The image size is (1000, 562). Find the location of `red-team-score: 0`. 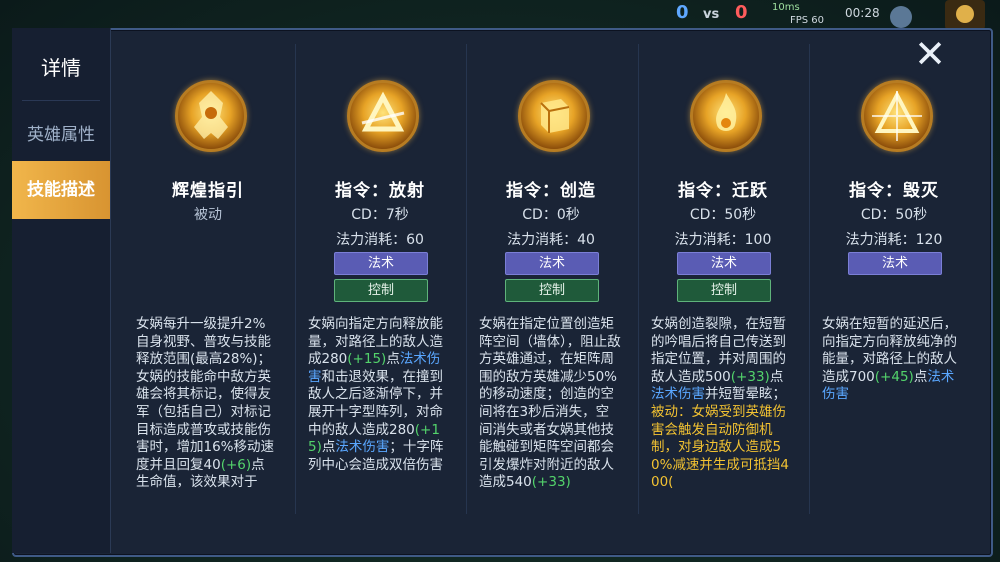

red-team-score: 0 is located at coordinates (741, 12).